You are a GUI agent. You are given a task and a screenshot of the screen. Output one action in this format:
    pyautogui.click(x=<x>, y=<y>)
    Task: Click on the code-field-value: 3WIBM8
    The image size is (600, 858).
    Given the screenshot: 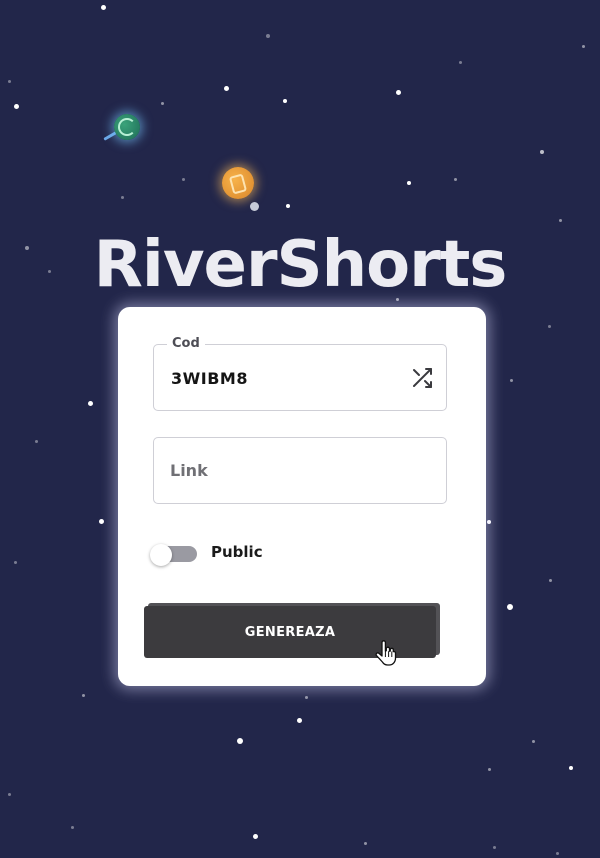 What is the action you would take?
    pyautogui.click(x=209, y=378)
    